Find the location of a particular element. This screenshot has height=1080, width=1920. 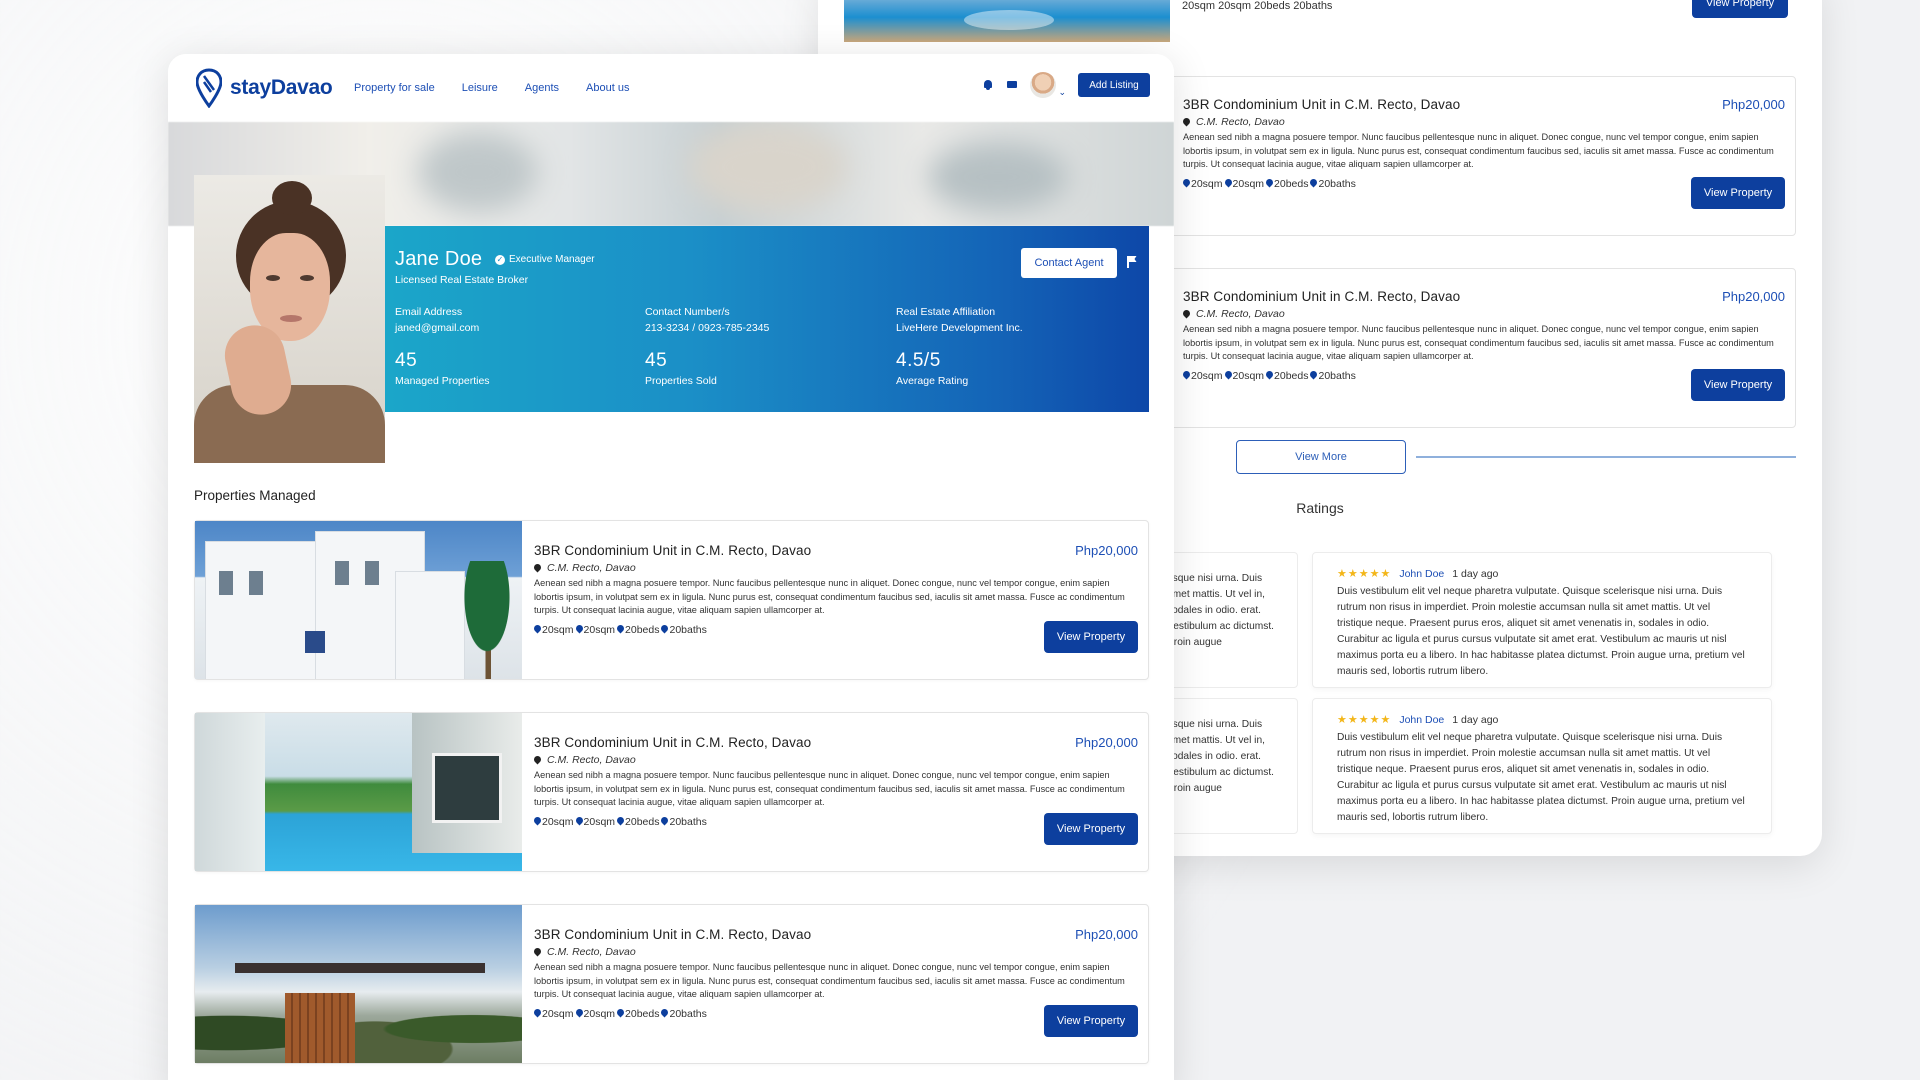

chevron-down-icon: ⌄ is located at coordinates (1062, 92).